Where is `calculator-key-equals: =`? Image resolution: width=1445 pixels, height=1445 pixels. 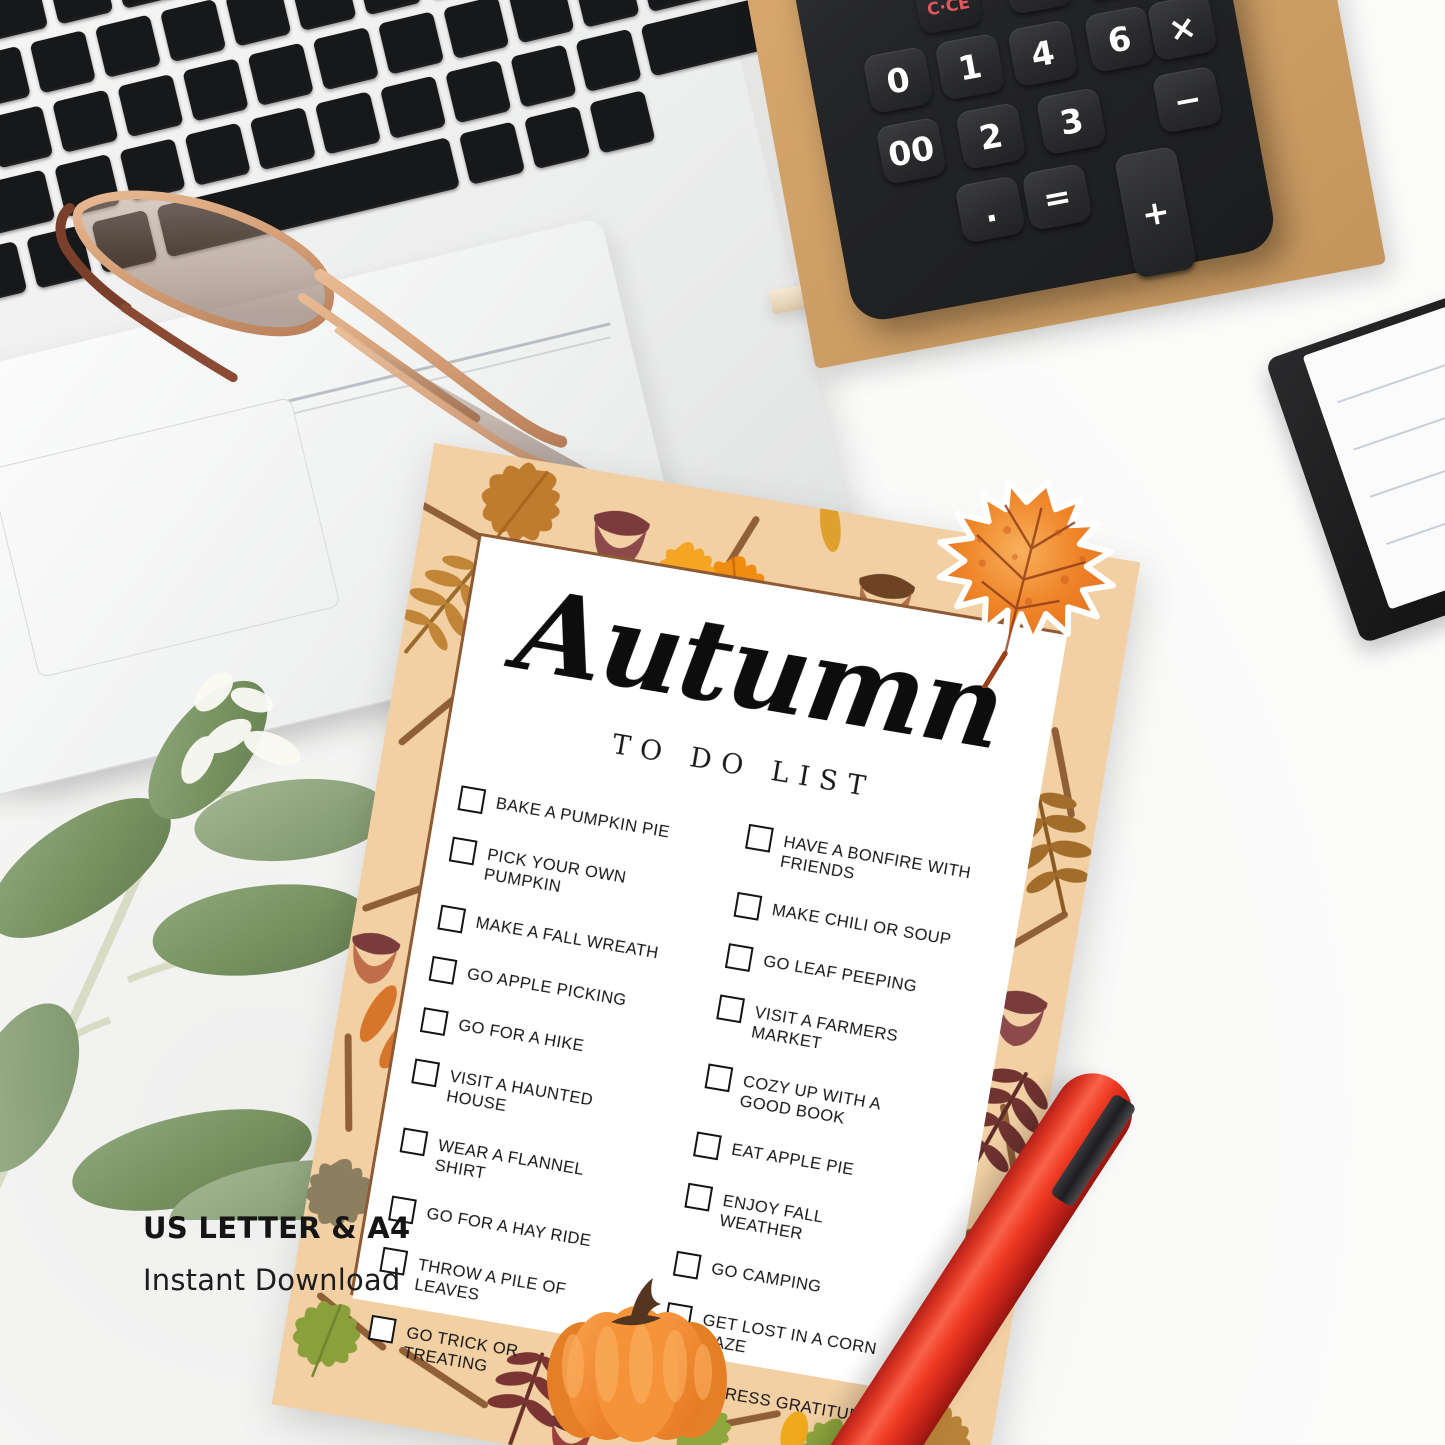
calculator-key-equals: = is located at coordinates (1057, 197).